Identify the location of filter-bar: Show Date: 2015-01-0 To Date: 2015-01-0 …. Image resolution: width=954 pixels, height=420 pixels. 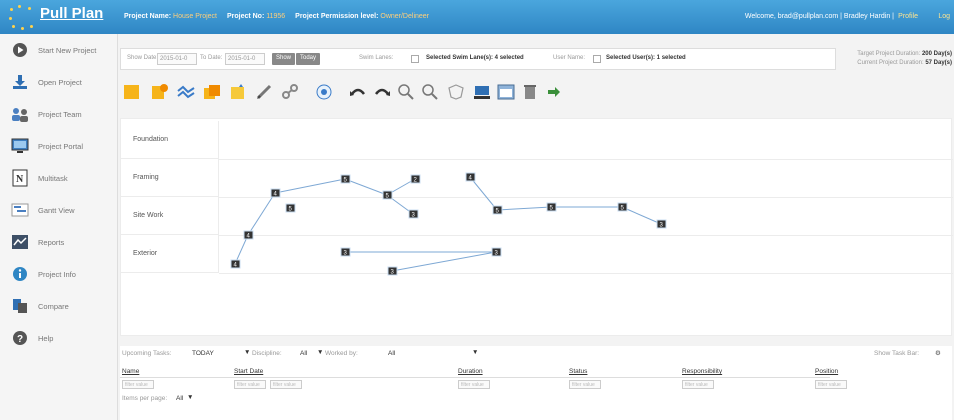
(478, 59).